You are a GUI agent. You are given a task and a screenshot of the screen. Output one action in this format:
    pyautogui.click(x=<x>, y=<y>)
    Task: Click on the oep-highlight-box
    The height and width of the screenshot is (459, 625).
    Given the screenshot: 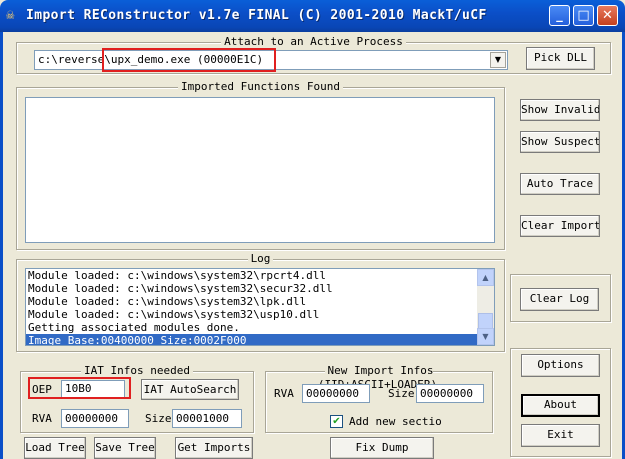 What is the action you would take?
    pyautogui.click(x=79, y=388)
    